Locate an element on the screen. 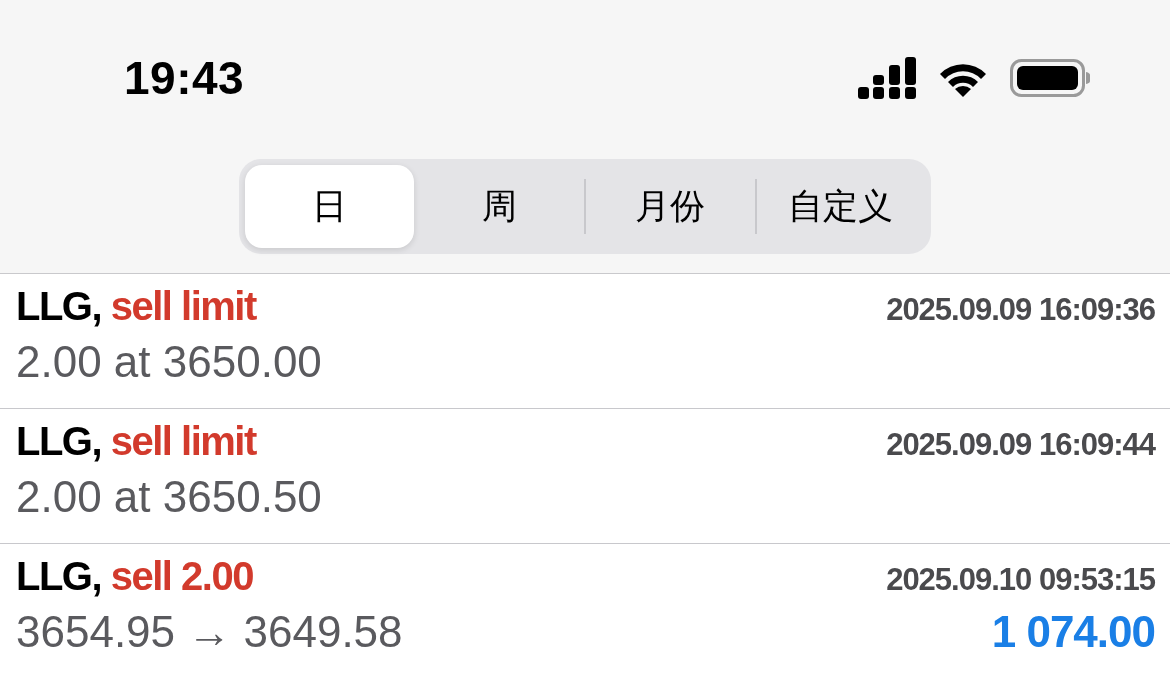  status-time: 19:43 is located at coordinates (184, 78).